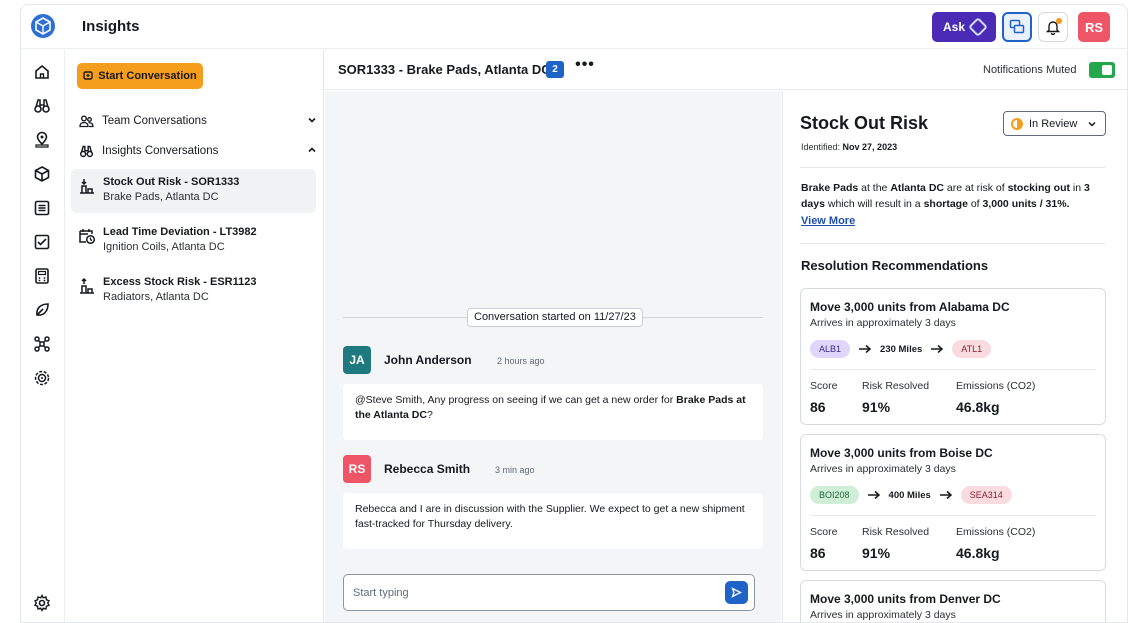  I want to click on notification-dot, so click(1059, 21).